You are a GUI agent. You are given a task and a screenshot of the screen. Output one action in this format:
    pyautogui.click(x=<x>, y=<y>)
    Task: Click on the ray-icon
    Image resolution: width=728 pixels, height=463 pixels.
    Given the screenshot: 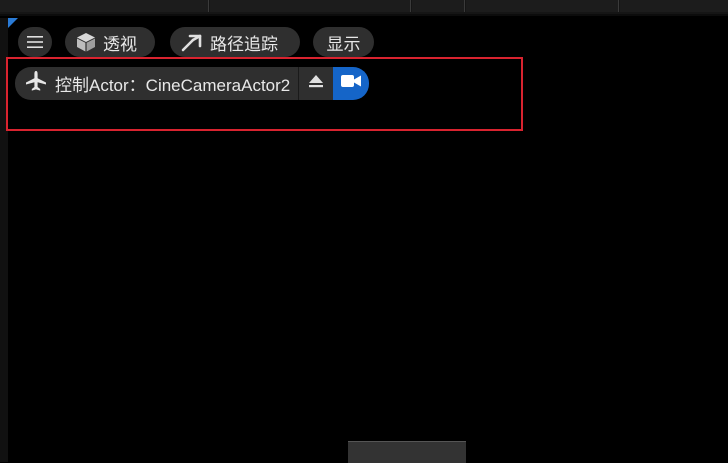 What is the action you would take?
    pyautogui.click(x=192, y=42)
    